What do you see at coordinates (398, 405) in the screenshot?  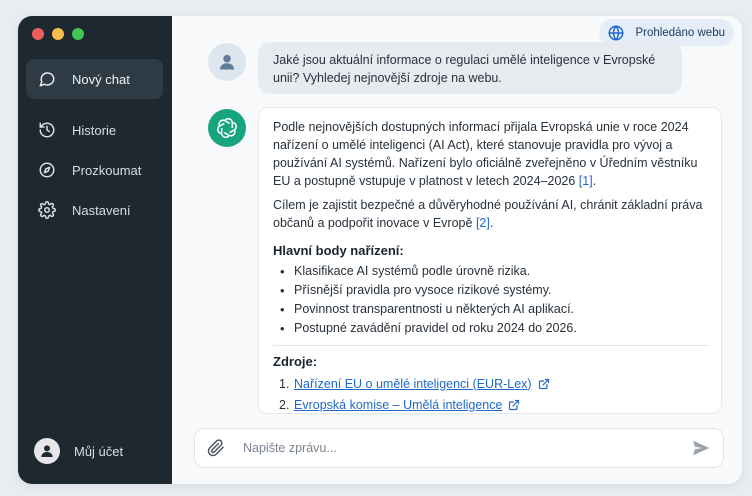 I see `source-link: Evropská komise – Umělá inteligence` at bounding box center [398, 405].